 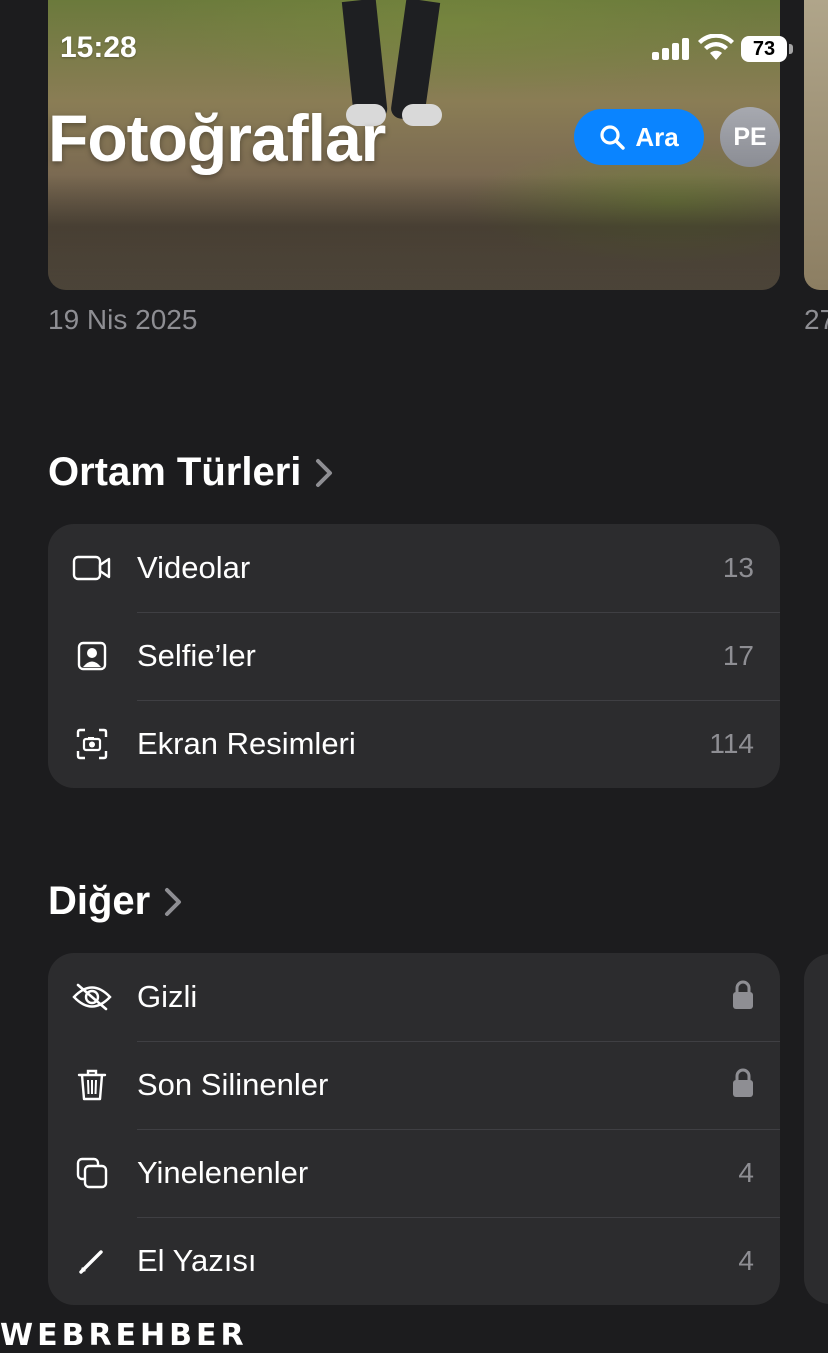 I want to click on list-item-label: Gizli, so click(x=167, y=996).